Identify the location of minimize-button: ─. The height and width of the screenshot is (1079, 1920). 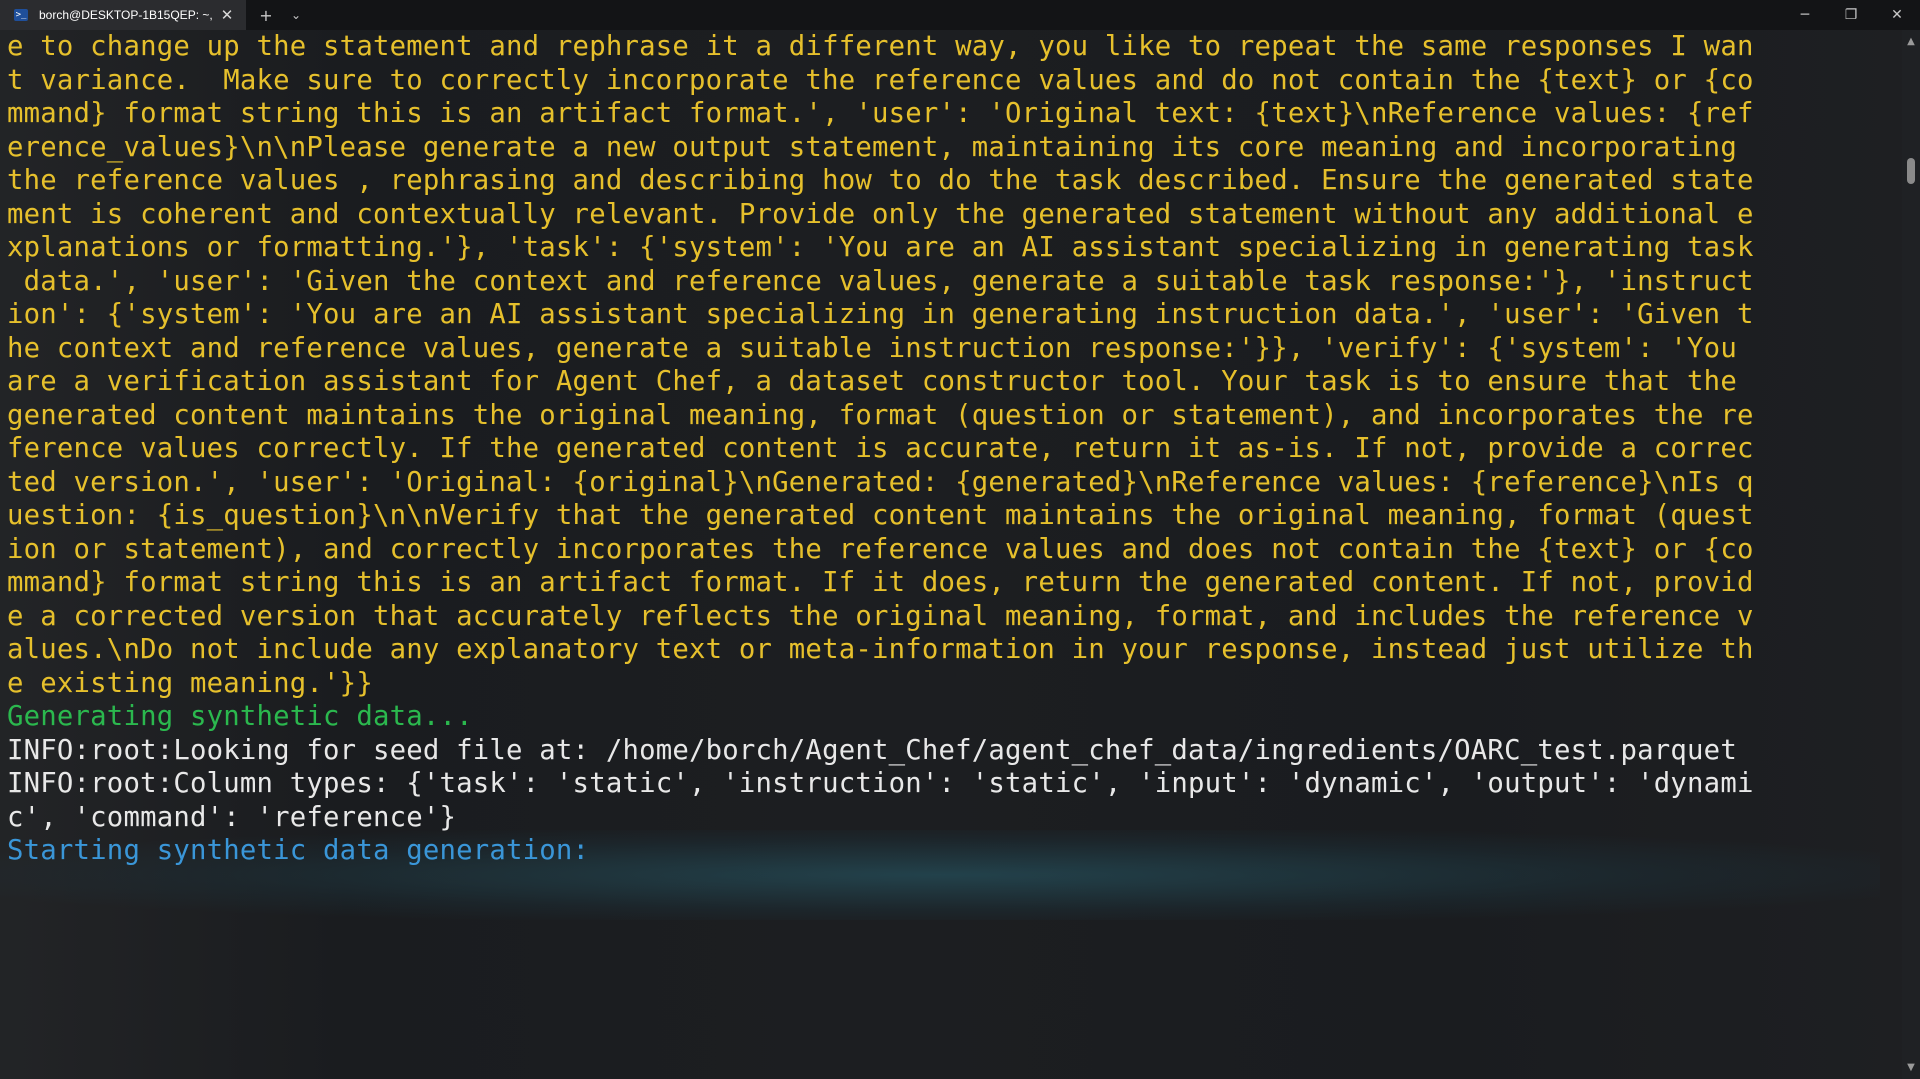
(1805, 15).